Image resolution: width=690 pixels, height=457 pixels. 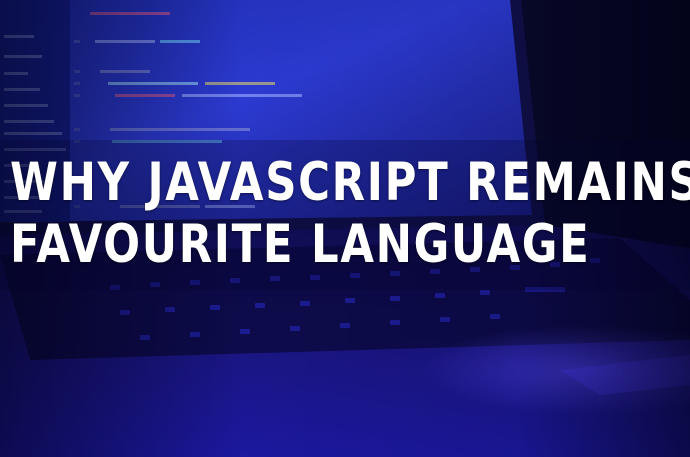 I want to click on headline-line-1: WHY JAVASCRIPT REMAINS MY, so click(x=350, y=182).